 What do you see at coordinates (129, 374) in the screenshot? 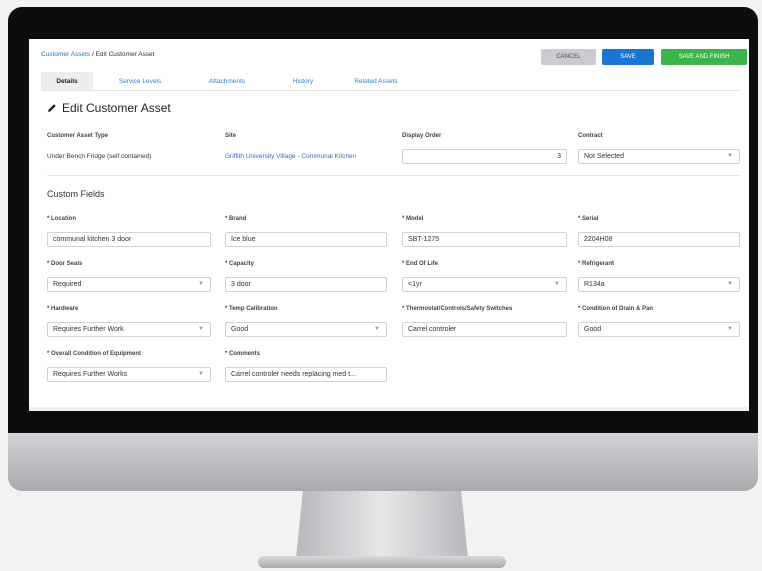
I see `overall-condition-select: Requires Further Works ▼` at bounding box center [129, 374].